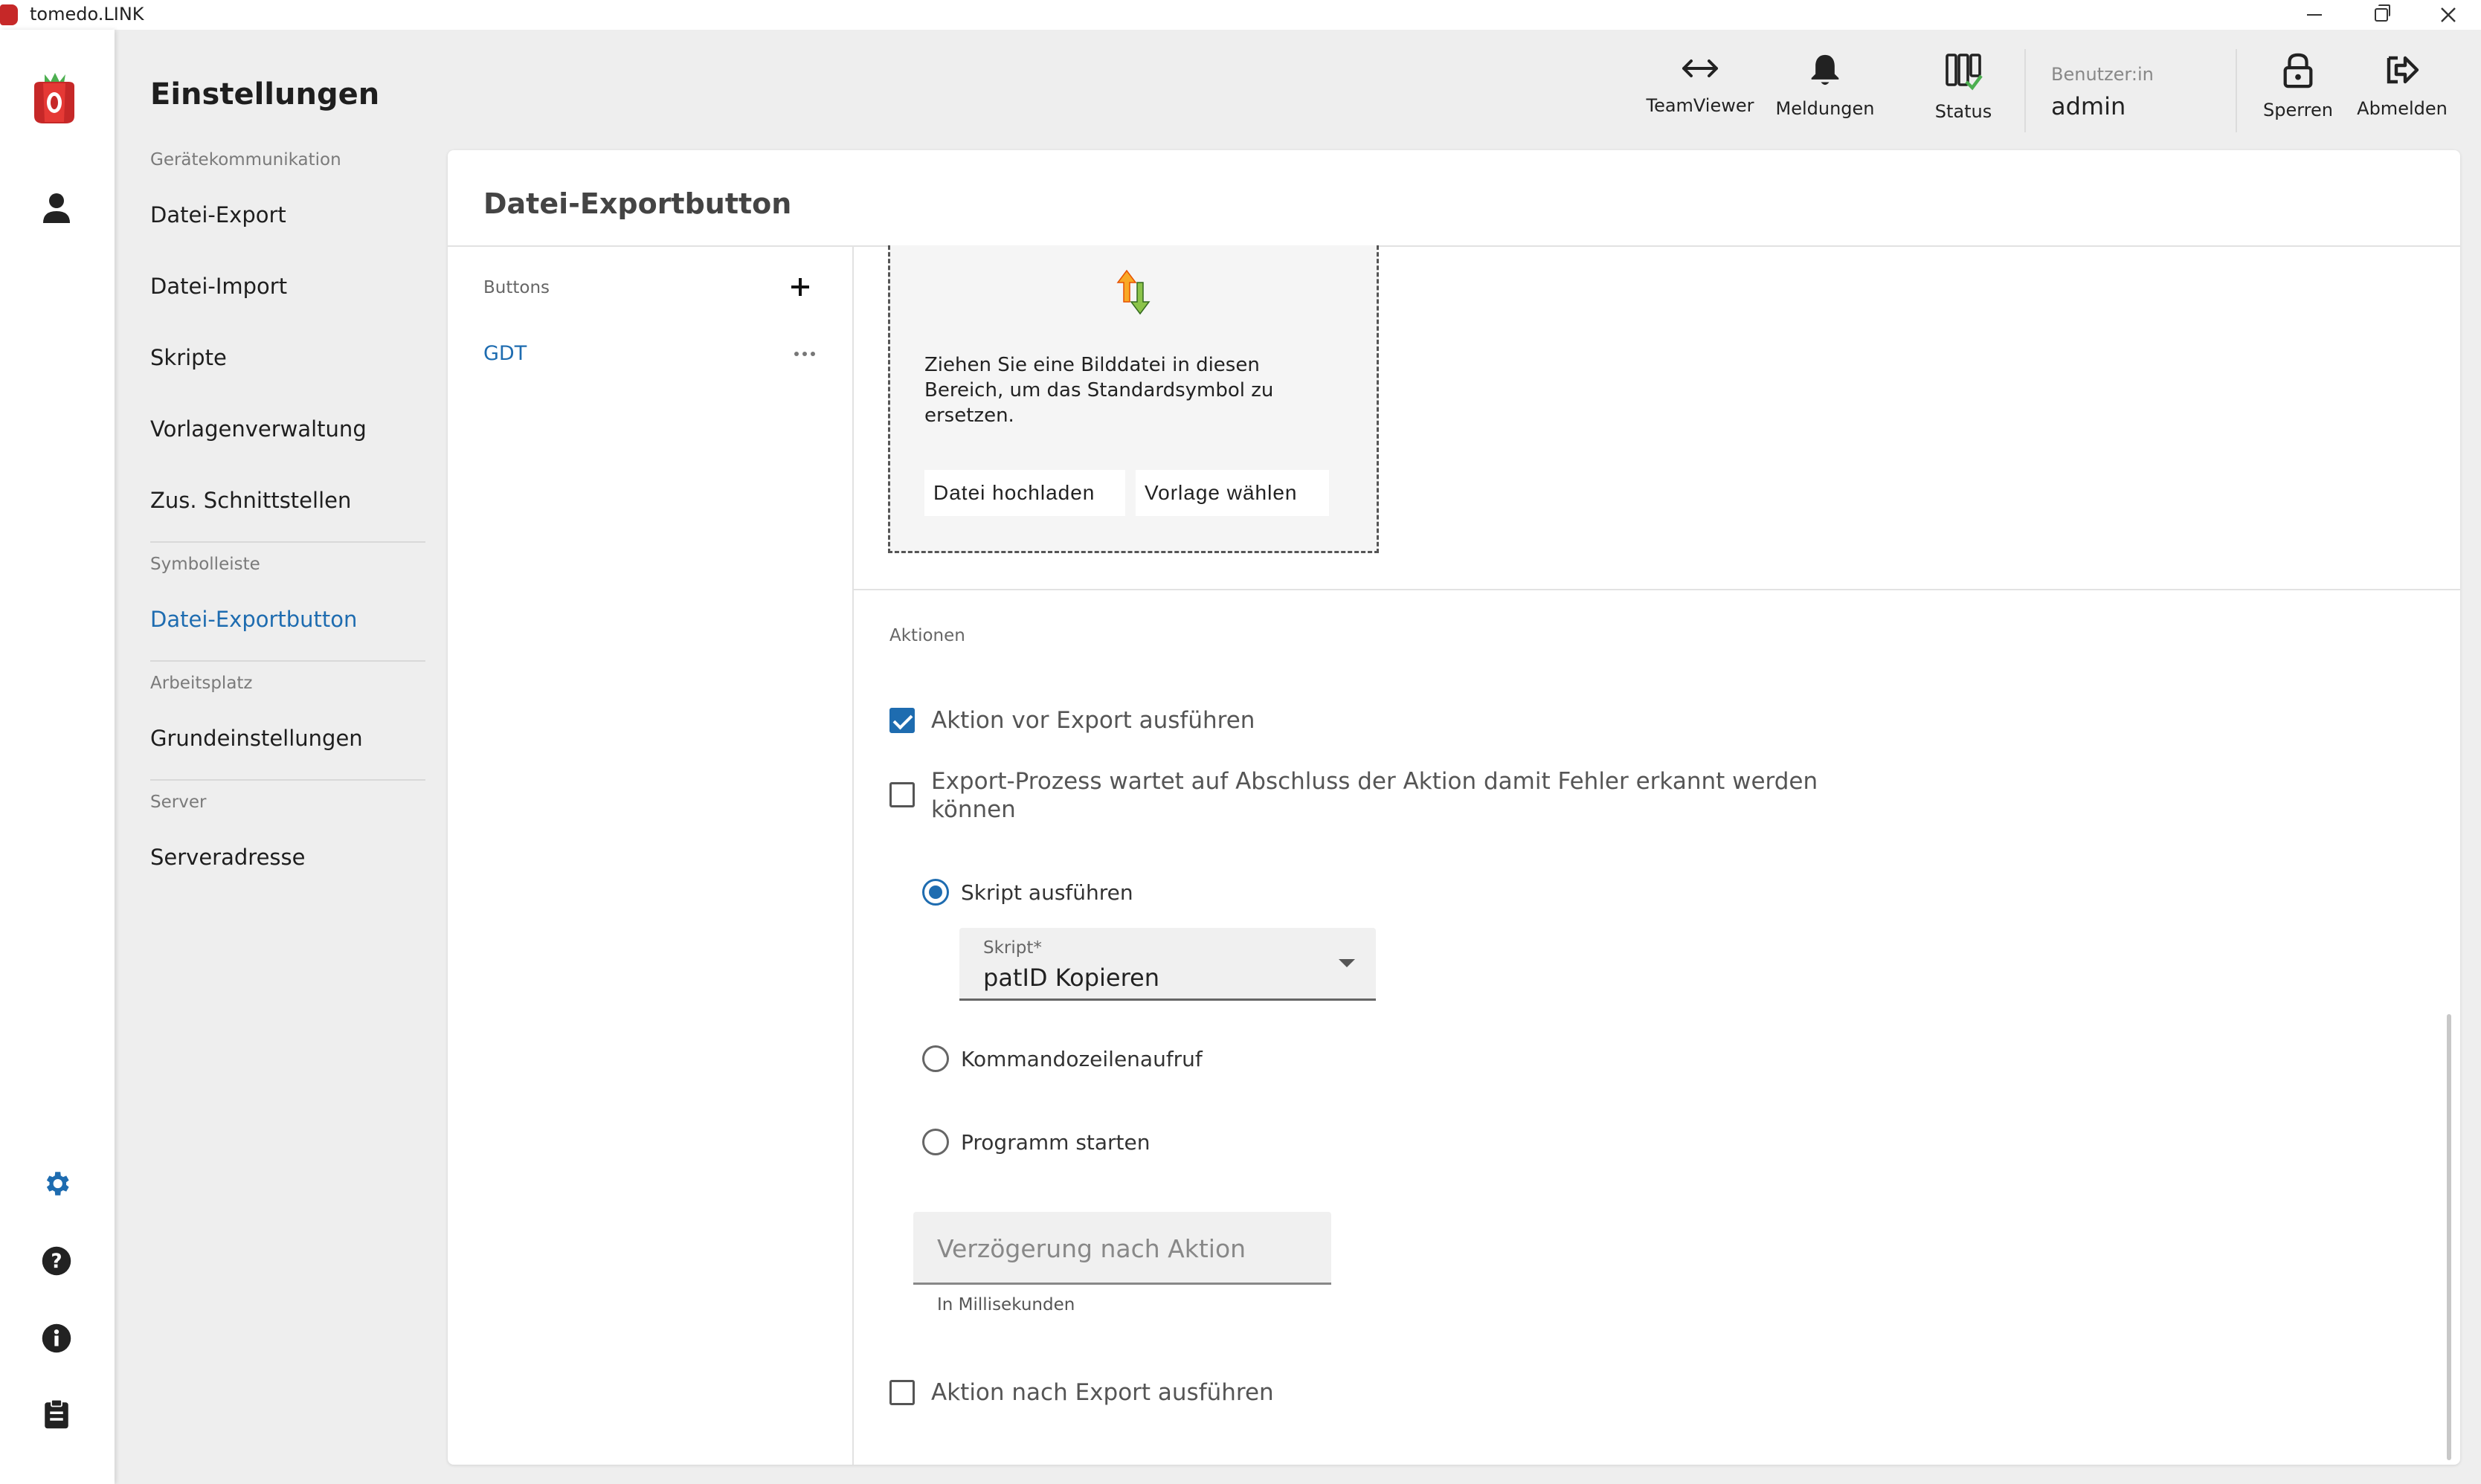 This screenshot has height=1484, width=2481. What do you see at coordinates (258, 429) in the screenshot?
I see `nav-item-vorlagenverwaltung: Vorlagenverwaltung` at bounding box center [258, 429].